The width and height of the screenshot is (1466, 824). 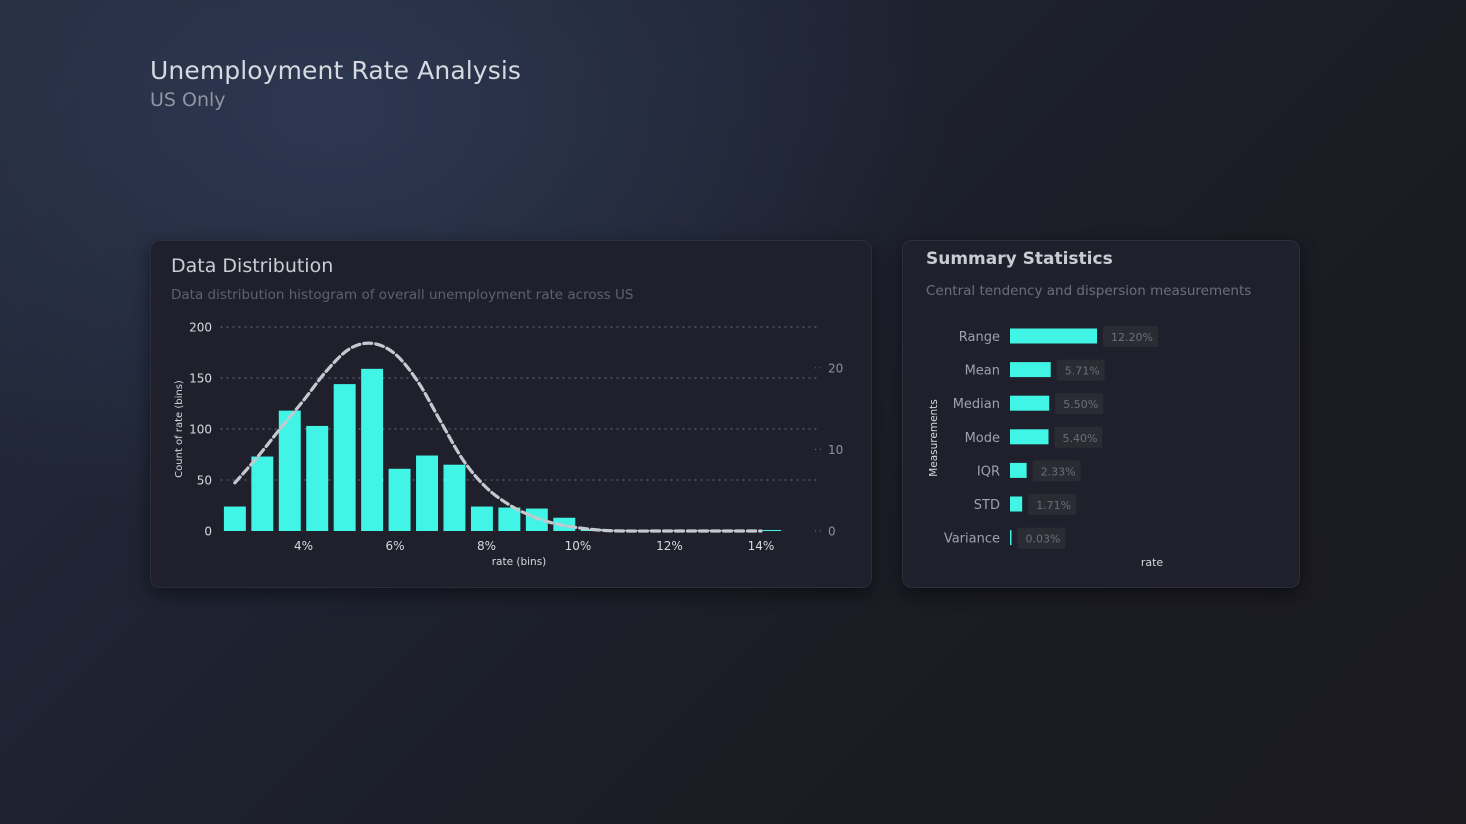 What do you see at coordinates (669, 546) in the screenshot?
I see `x-tick-label: 12%` at bounding box center [669, 546].